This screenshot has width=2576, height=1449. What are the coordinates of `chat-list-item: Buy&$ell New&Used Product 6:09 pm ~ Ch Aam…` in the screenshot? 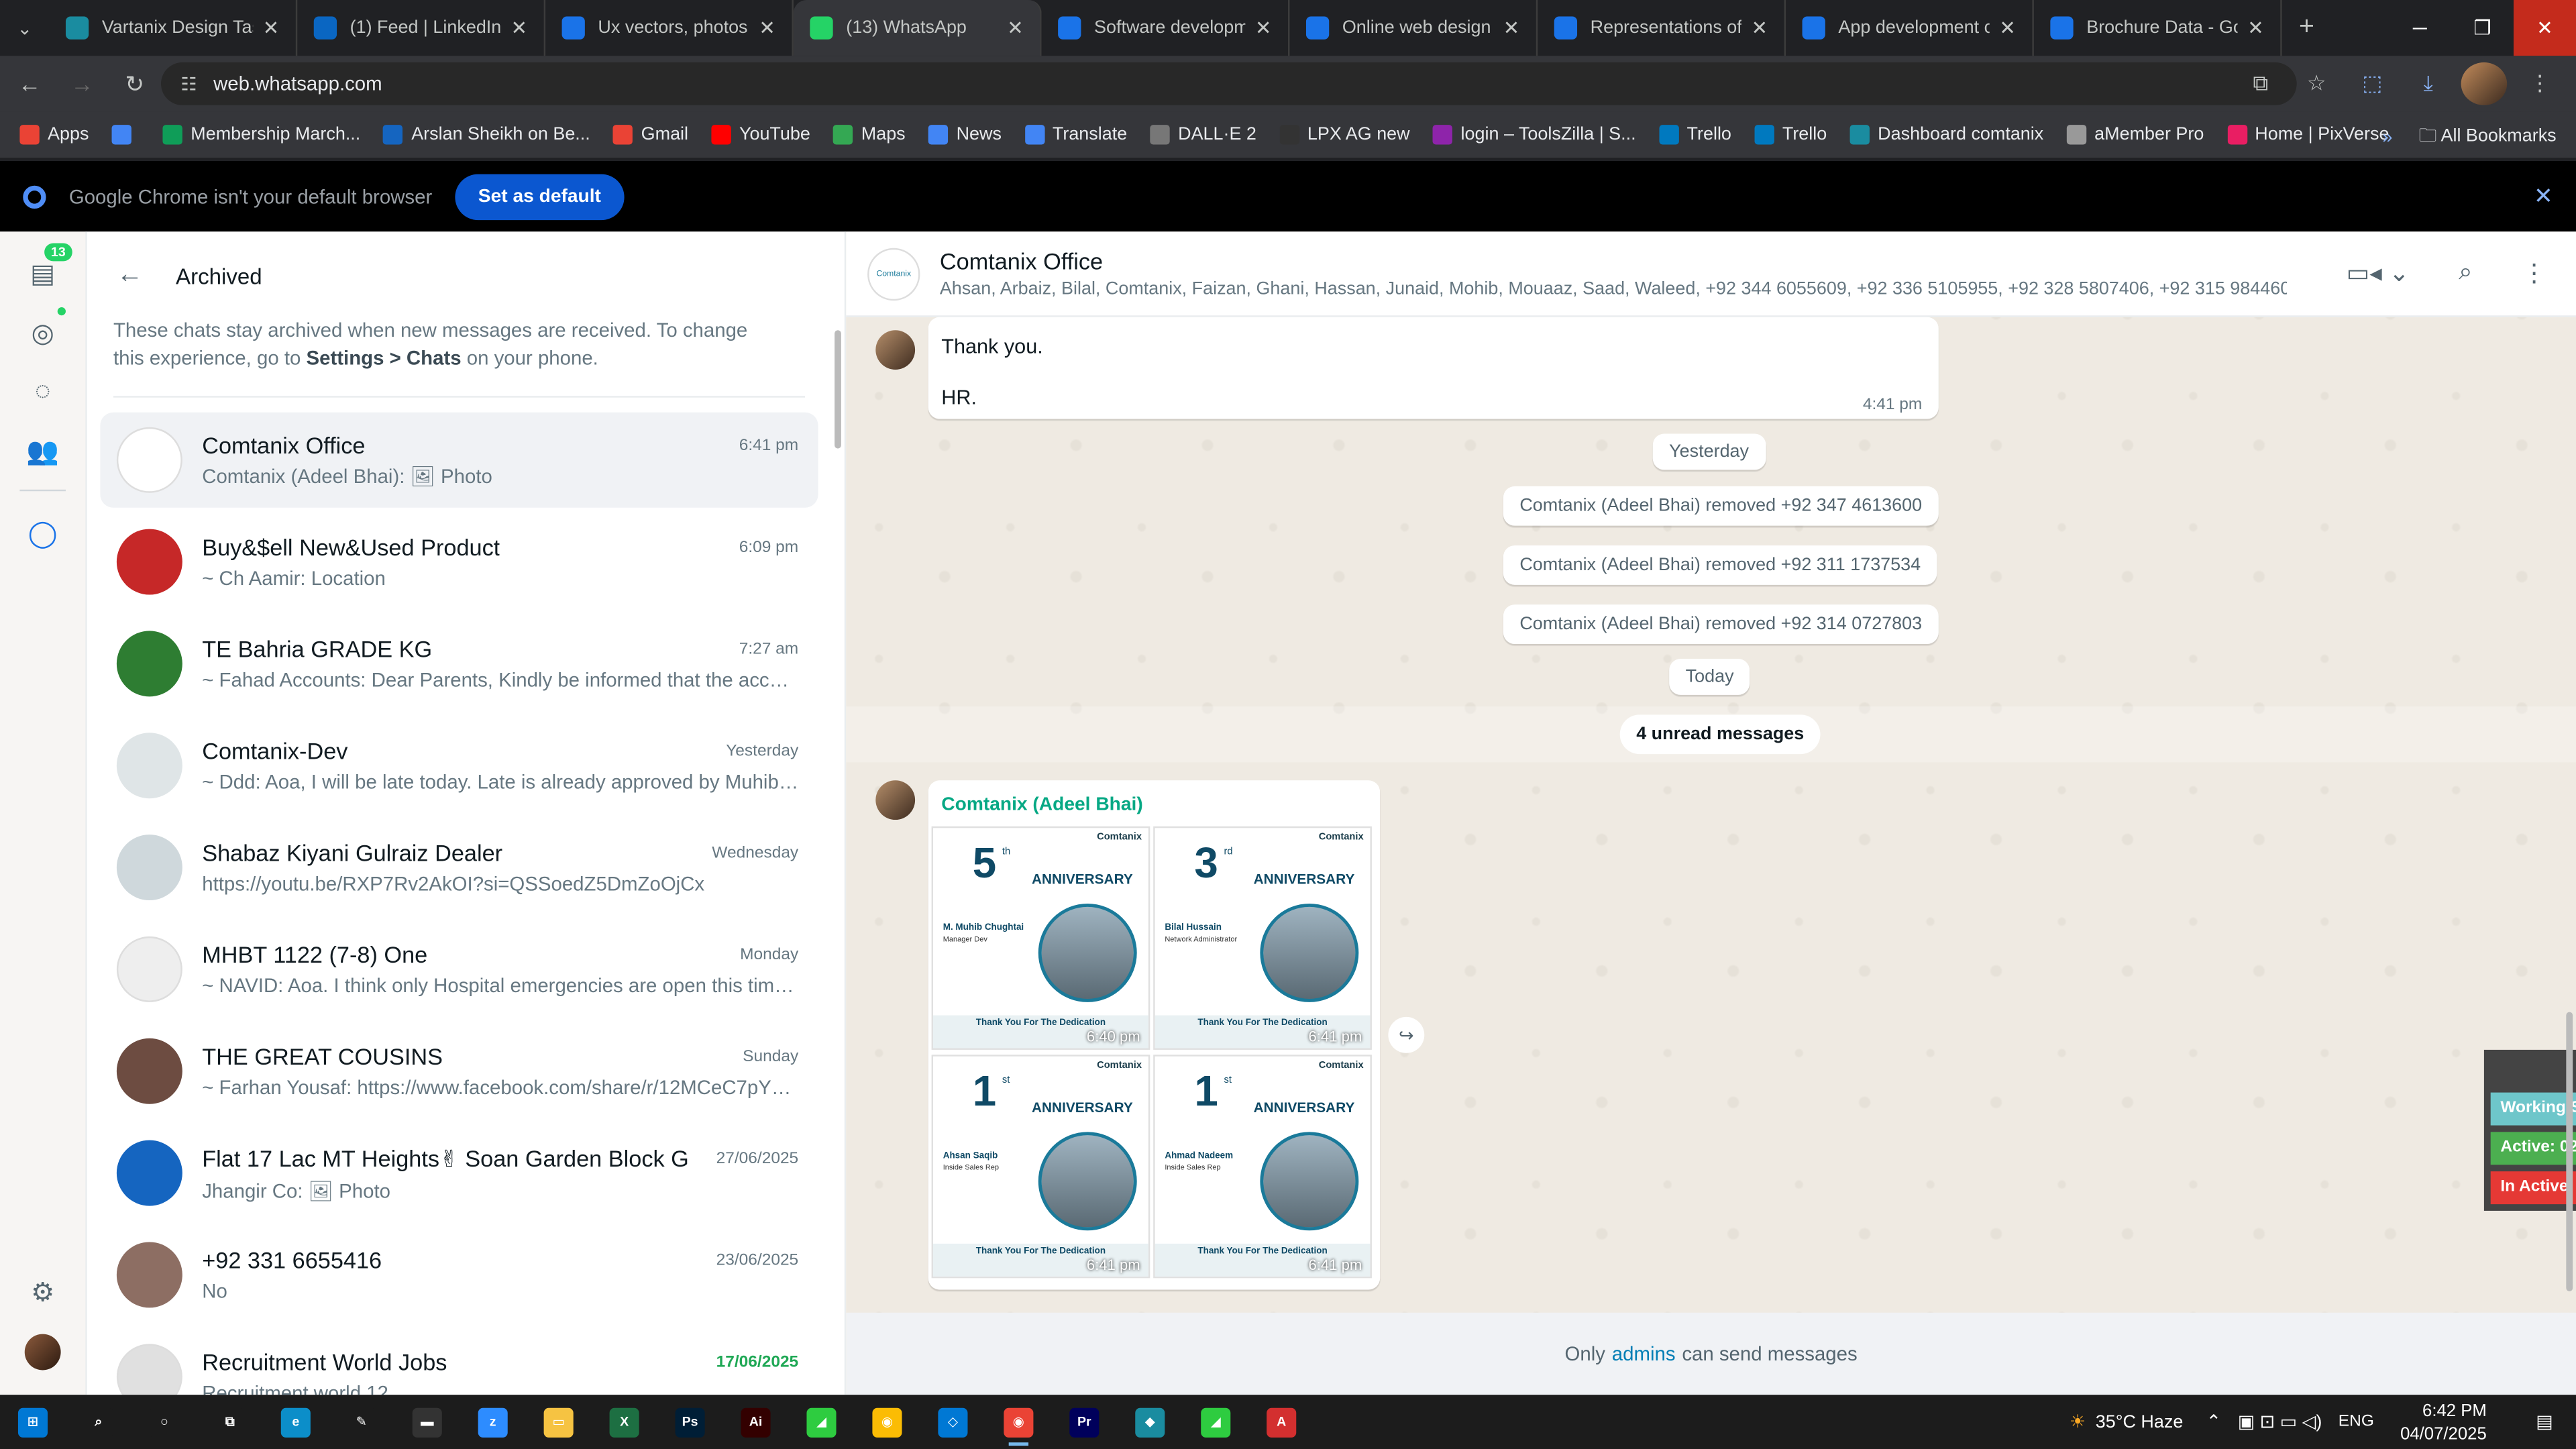 It's located at (459, 562).